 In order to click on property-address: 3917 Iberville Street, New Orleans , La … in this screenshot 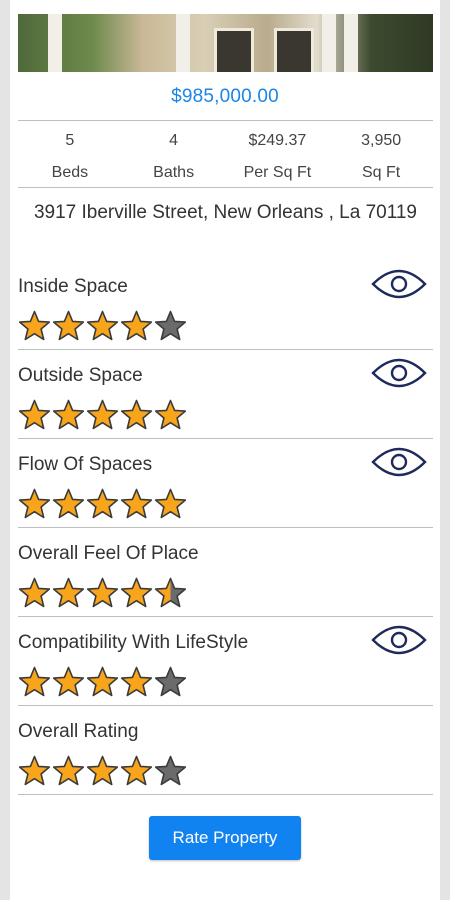, I will do `click(225, 212)`.